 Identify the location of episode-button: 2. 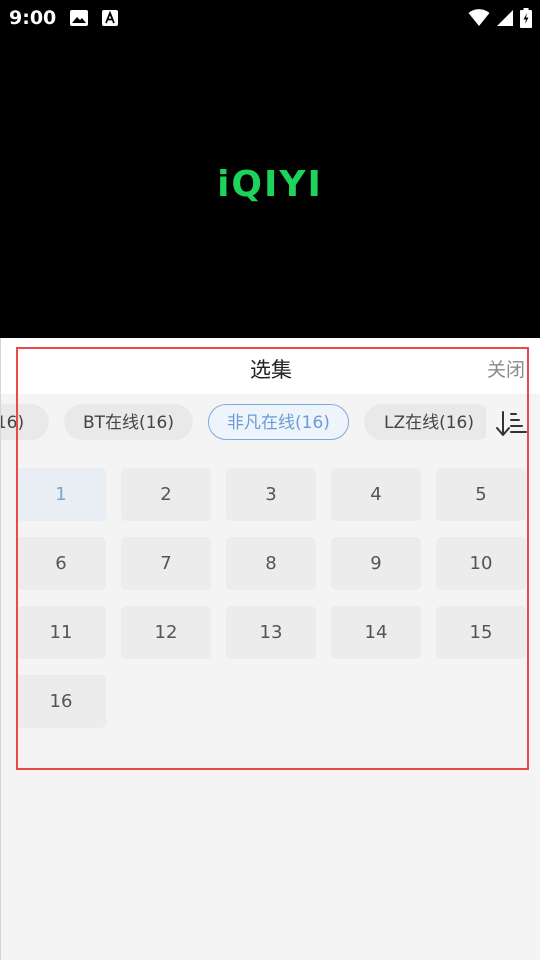
(166, 494).